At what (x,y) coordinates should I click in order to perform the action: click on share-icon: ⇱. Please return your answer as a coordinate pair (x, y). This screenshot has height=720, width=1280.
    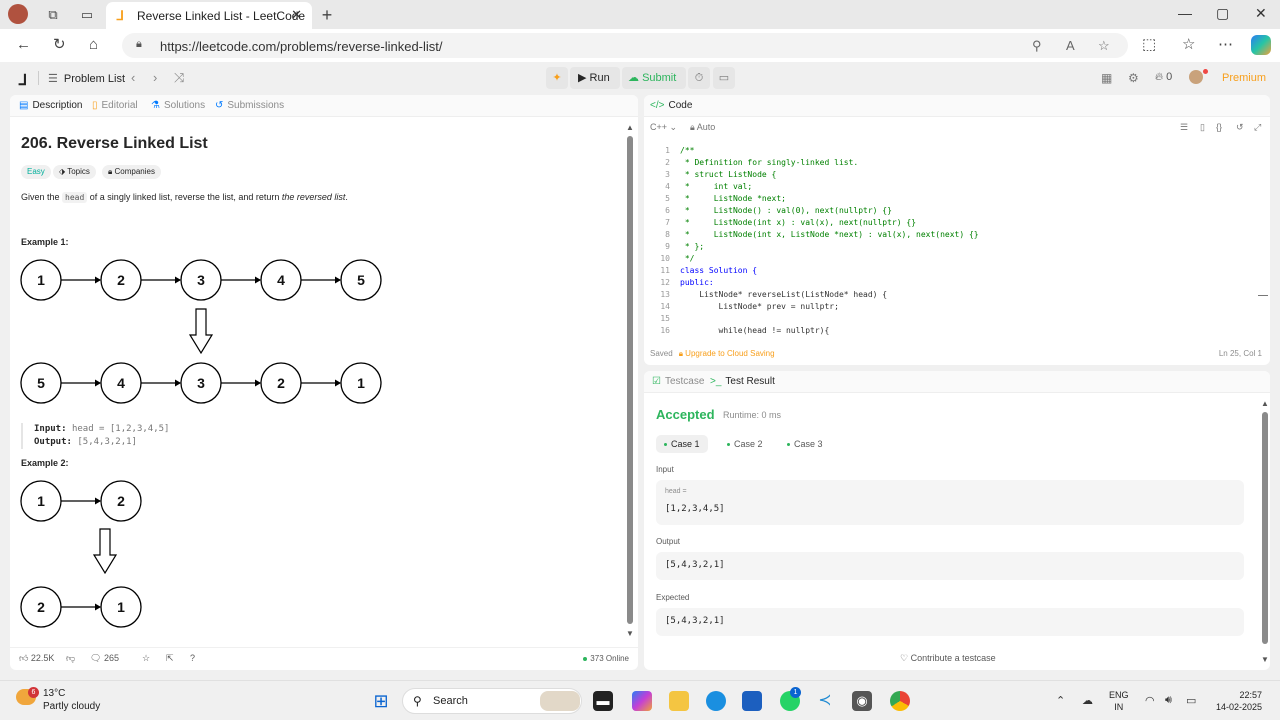
    Looking at the image, I should click on (170, 658).